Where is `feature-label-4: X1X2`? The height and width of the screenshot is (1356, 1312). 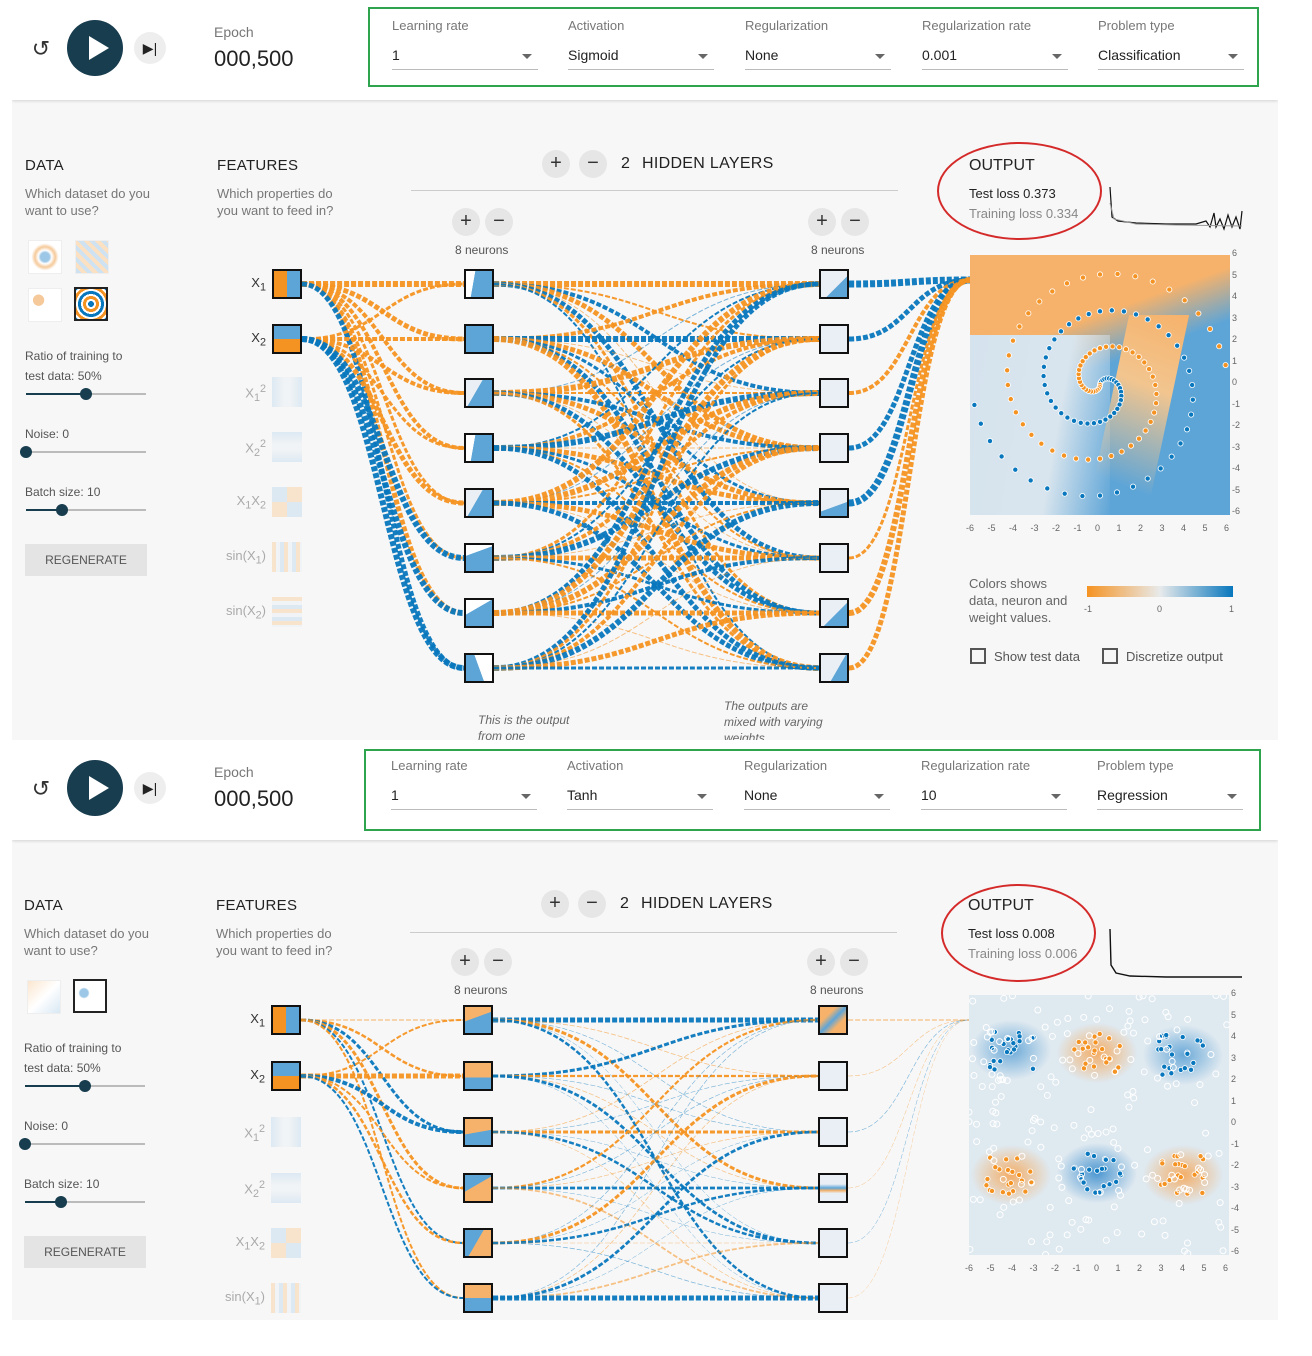
feature-label-4: X1X2 is located at coordinates (251, 502).